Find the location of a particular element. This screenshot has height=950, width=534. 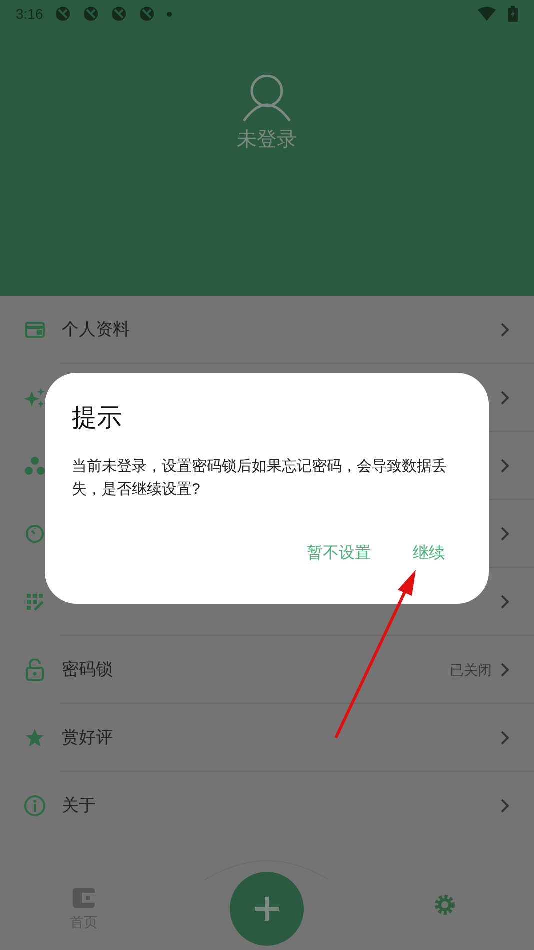

timer-icon is located at coordinates (35, 534).